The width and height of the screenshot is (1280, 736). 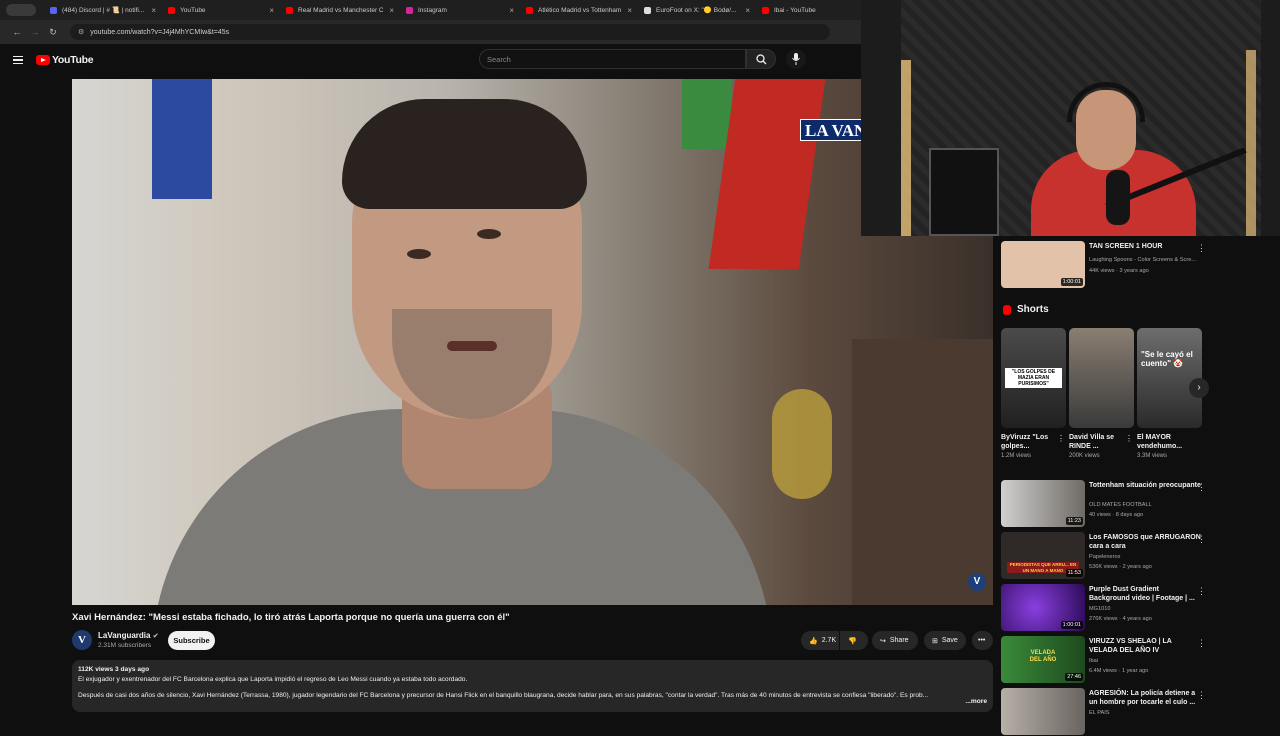 I want to click on youtube-play-icon, so click(x=43, y=60).